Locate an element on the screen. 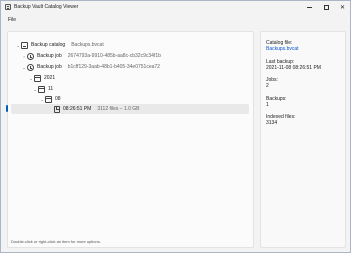  minimize-icon is located at coordinates (309, 7).